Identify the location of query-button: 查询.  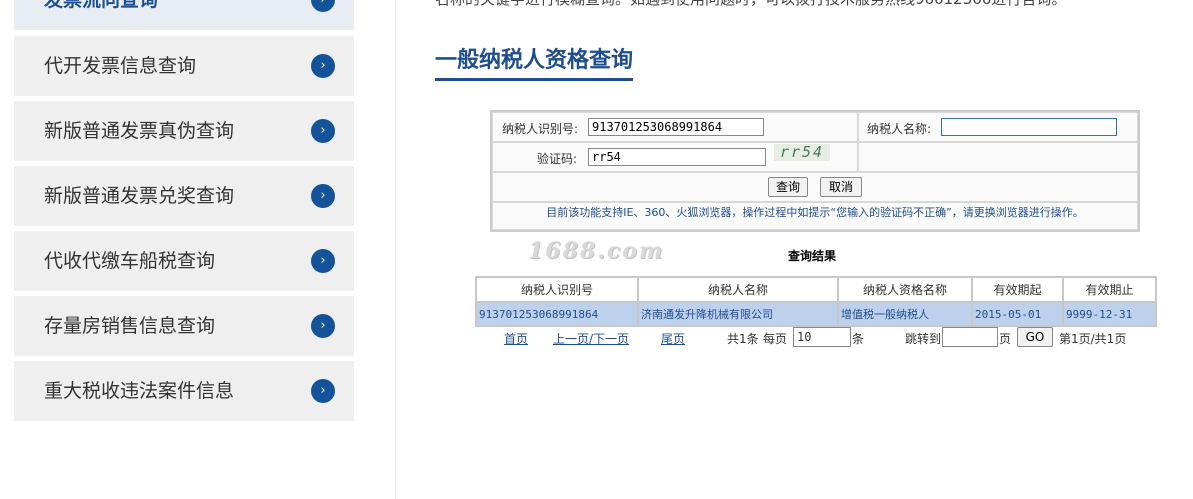
(788, 187).